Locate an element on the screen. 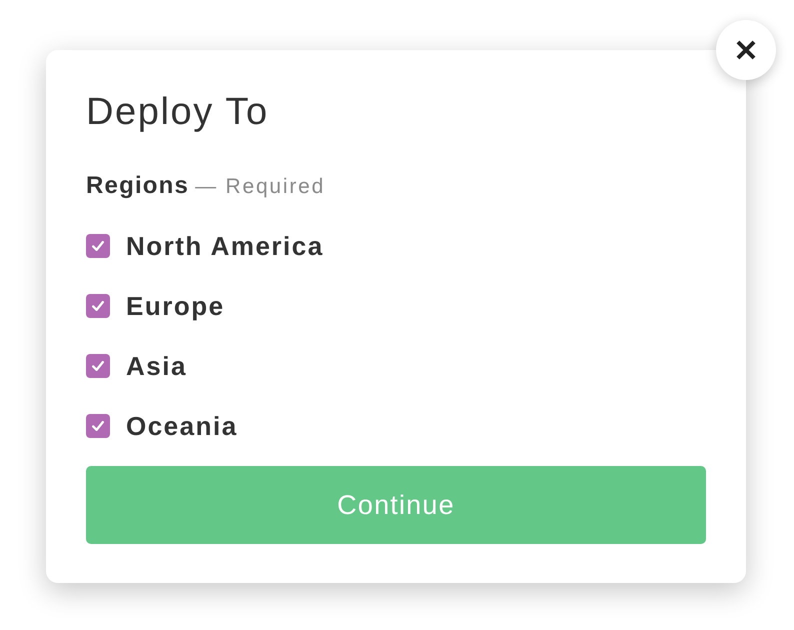 The image size is (794, 630). option-label: Oceania is located at coordinates (182, 426).